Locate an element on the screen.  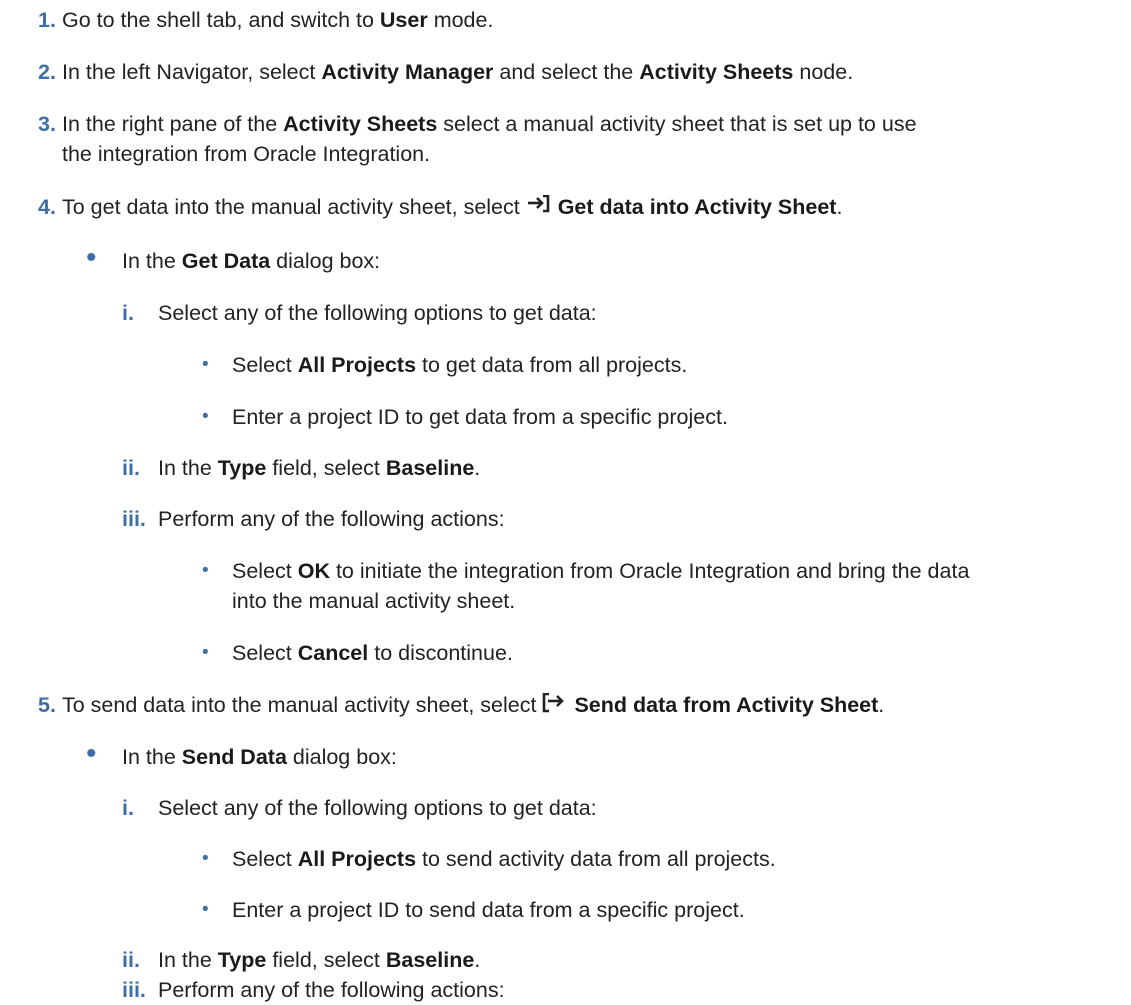
list-item-continuation: into the manual activity sheet. is located at coordinates (374, 601).